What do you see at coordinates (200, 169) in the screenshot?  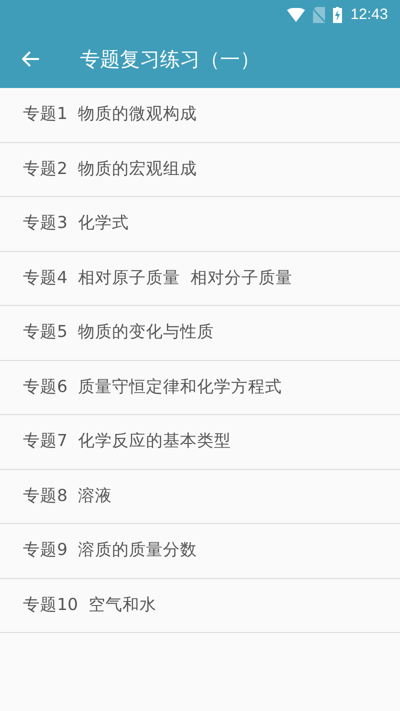 I see `topic-list-item: 专题2 物质的宏观组成` at bounding box center [200, 169].